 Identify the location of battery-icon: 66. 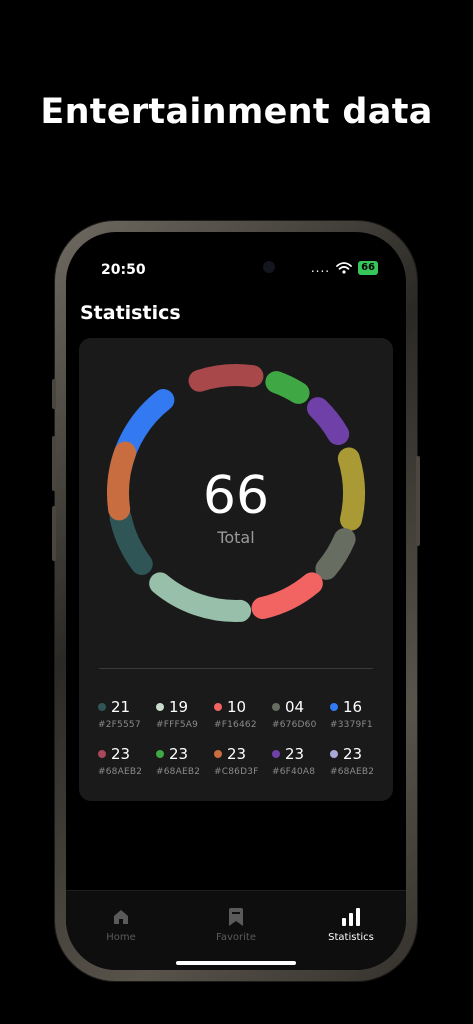
(368, 268).